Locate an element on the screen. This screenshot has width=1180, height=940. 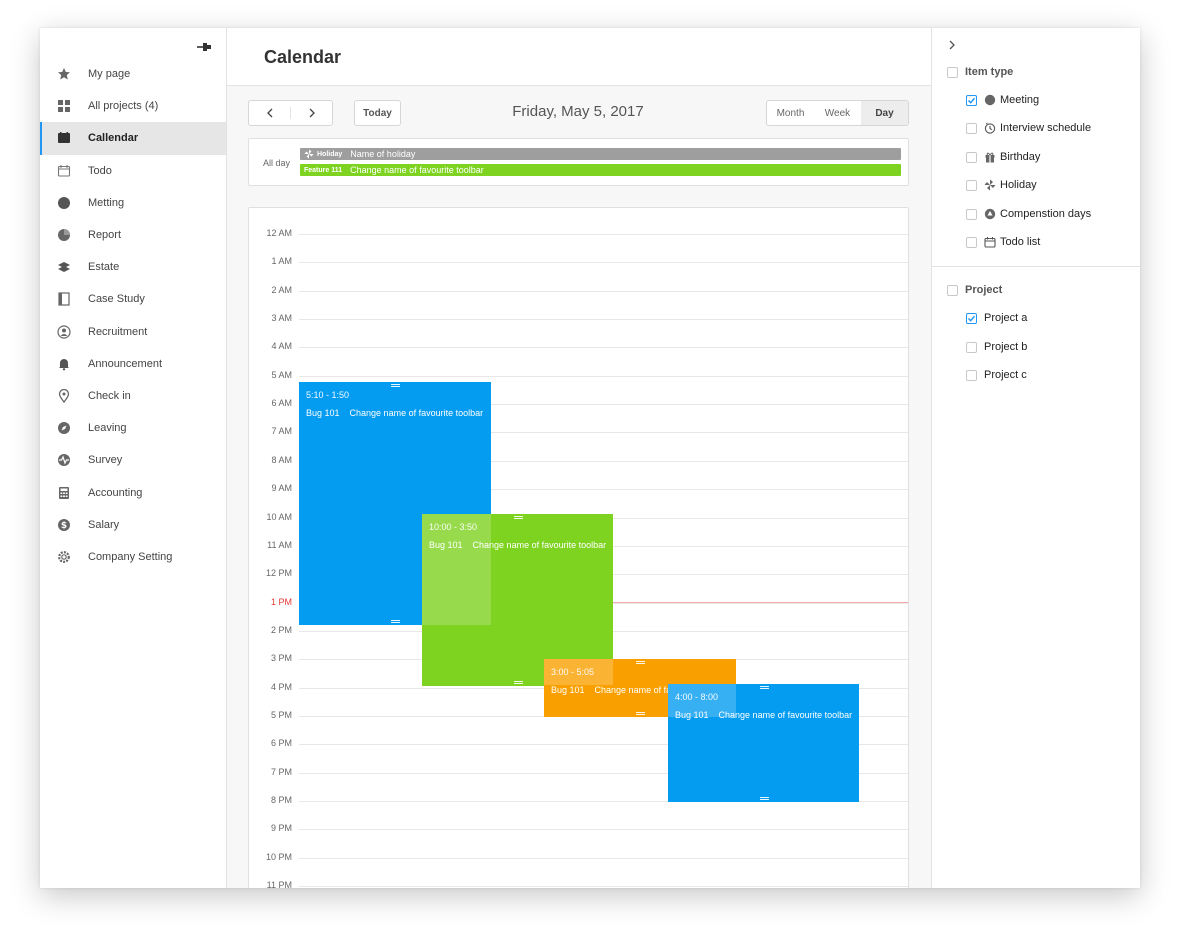
event-bug-id: Bug 101 is located at coordinates (446, 545).